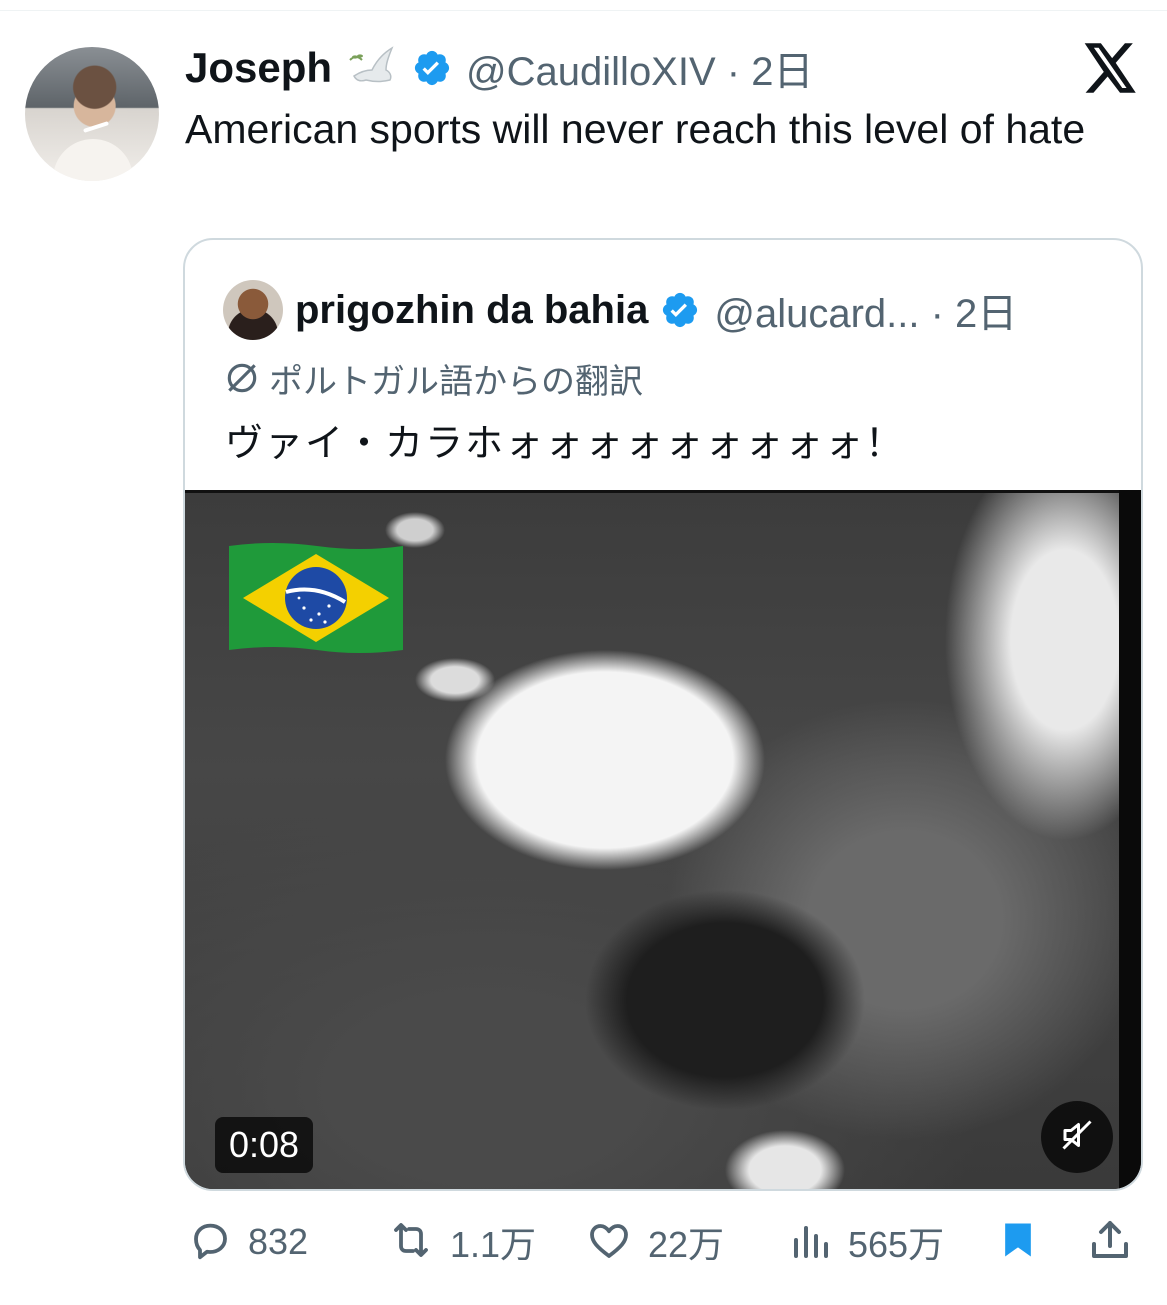  What do you see at coordinates (93, 160) in the screenshot?
I see `avatar-shirt` at bounding box center [93, 160].